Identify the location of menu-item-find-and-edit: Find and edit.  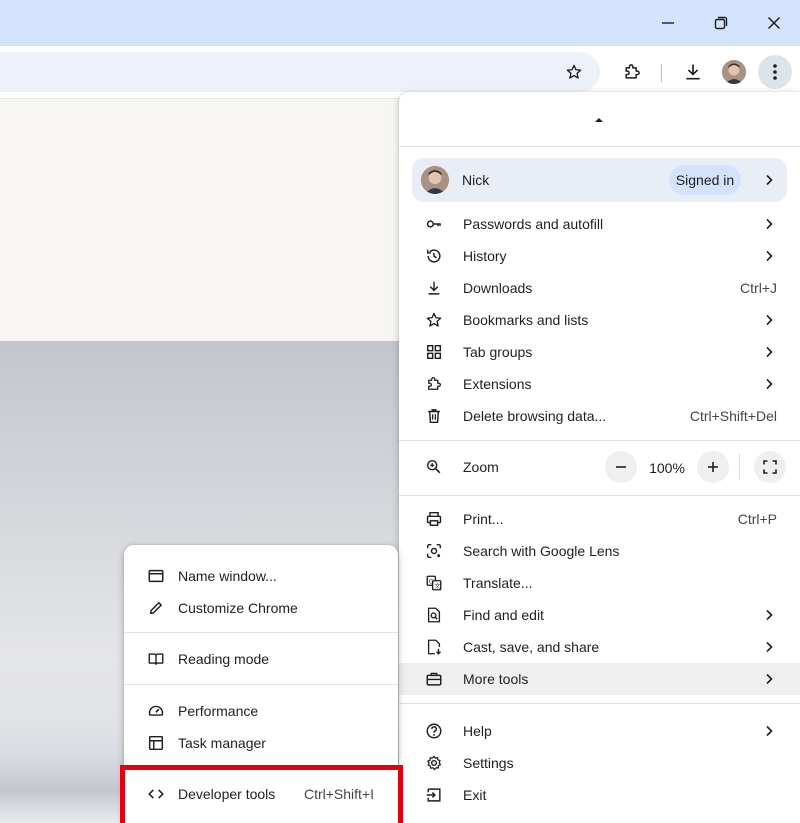
(599, 615).